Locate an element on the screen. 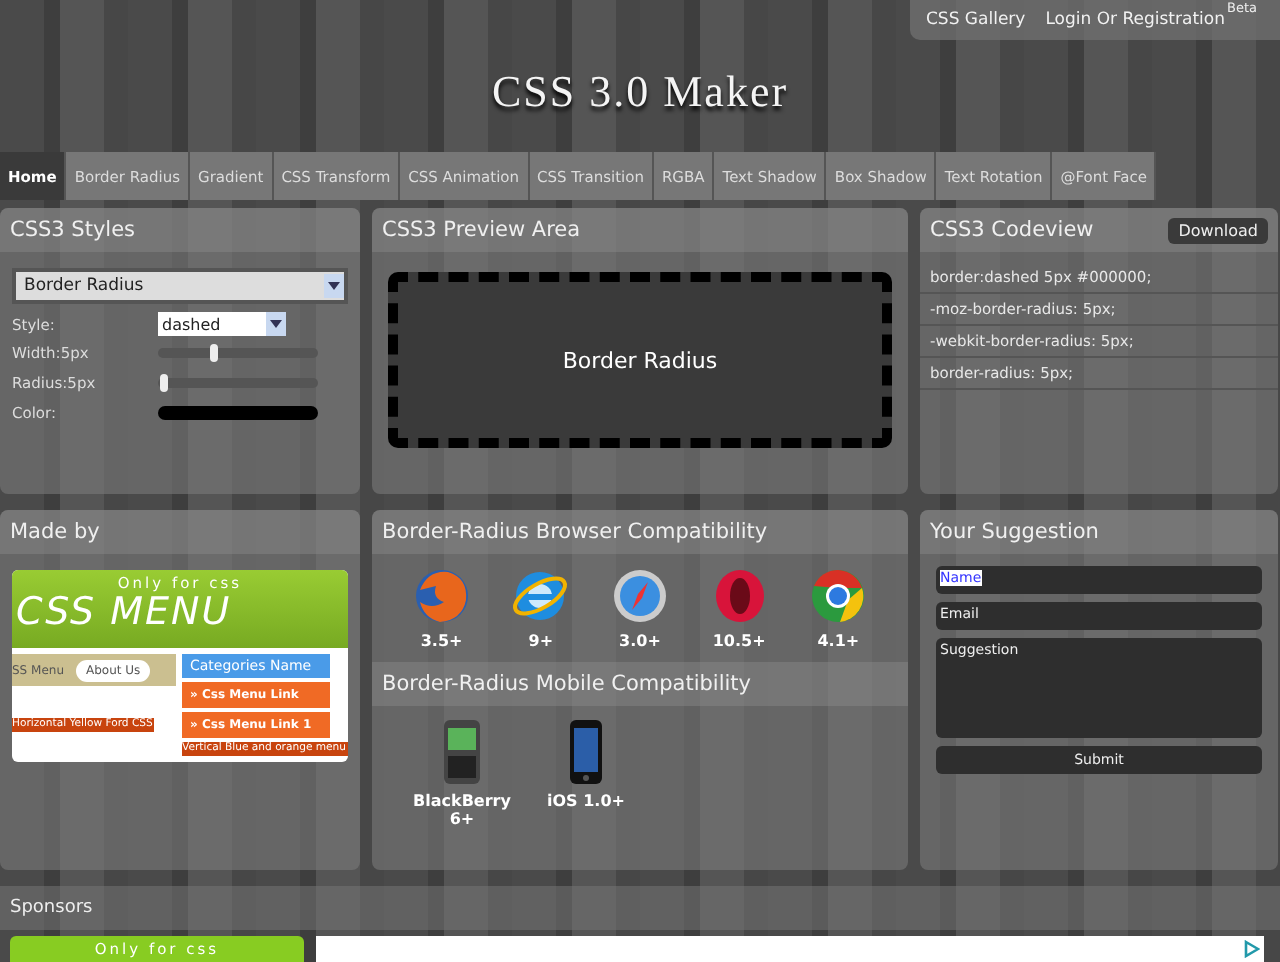  login-link: Login Or Registration is located at coordinates (1135, 20).